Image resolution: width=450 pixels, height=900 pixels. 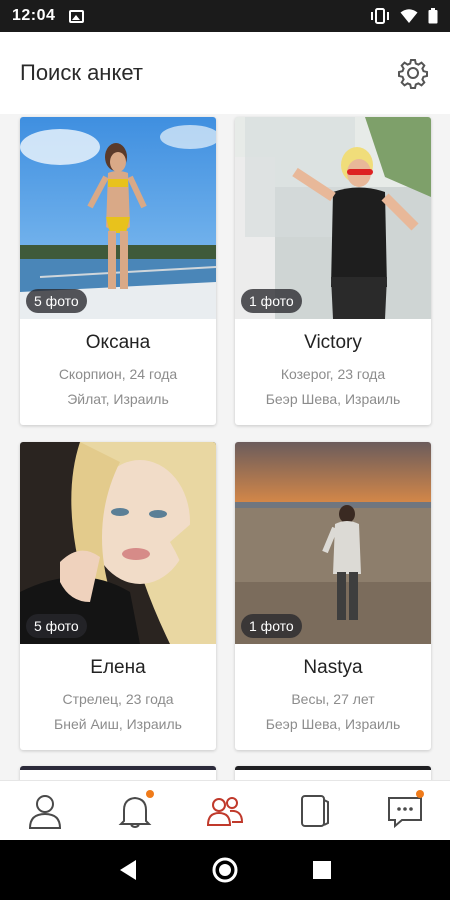 What do you see at coordinates (34, 15) in the screenshot?
I see `status-time: 12:04` at bounding box center [34, 15].